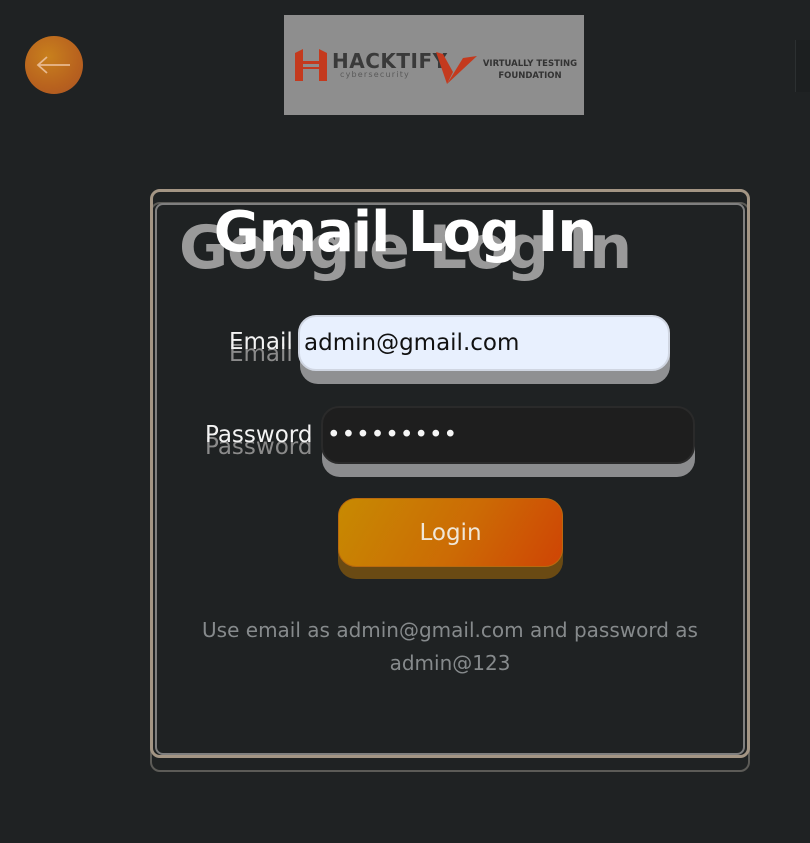 The height and width of the screenshot is (843, 810). I want to click on hacktify-title: HACKTIFY, so click(390, 61).